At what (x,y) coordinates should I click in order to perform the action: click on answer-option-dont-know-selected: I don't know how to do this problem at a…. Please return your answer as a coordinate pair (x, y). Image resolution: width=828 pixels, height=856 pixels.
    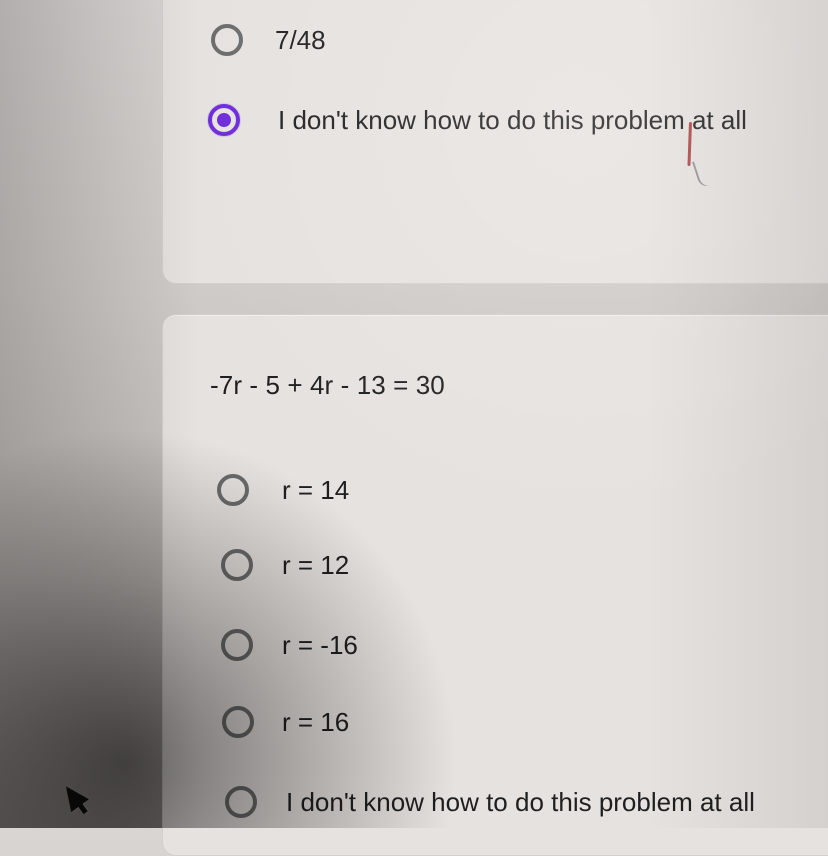
    Looking at the image, I should click on (477, 120).